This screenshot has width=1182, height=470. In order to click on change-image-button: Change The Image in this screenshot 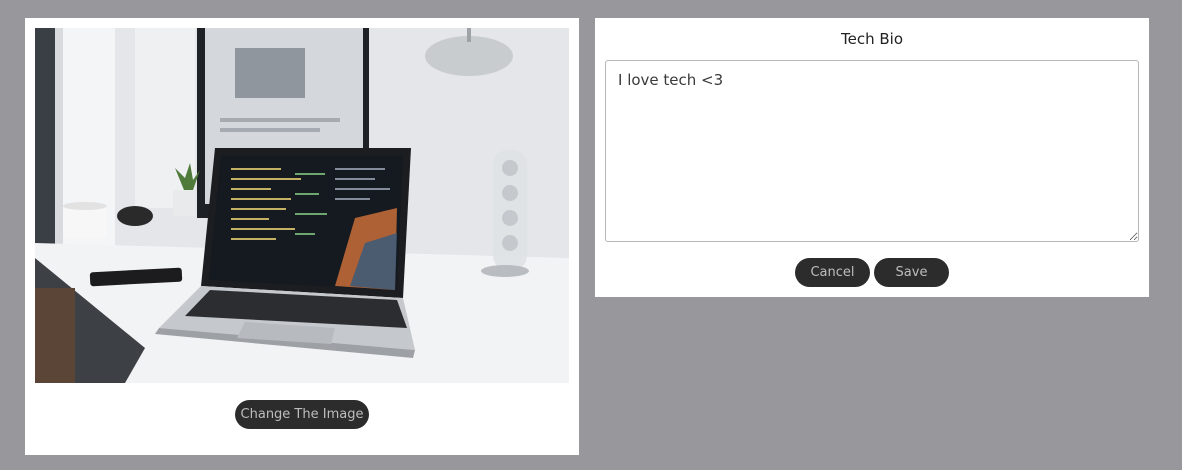, I will do `click(302, 414)`.